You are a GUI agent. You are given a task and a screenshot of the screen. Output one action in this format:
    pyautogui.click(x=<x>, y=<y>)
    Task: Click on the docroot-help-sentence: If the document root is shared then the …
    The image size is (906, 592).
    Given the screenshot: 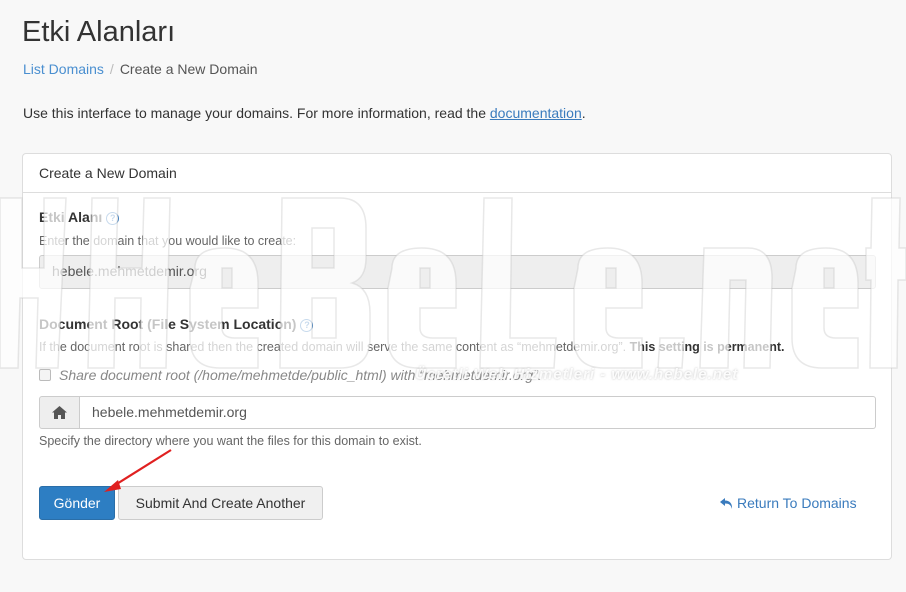 What is the action you would take?
    pyautogui.click(x=333, y=347)
    